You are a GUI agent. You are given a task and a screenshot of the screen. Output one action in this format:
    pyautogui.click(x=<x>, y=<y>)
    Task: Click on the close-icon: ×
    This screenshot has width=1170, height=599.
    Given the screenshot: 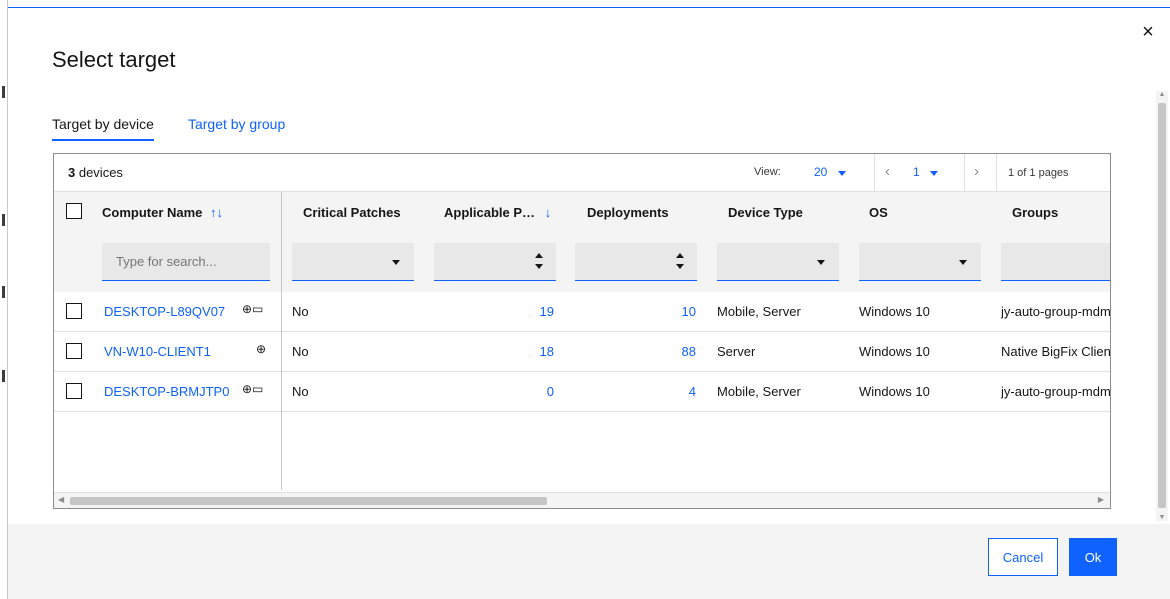 What is the action you would take?
    pyautogui.click(x=1148, y=32)
    